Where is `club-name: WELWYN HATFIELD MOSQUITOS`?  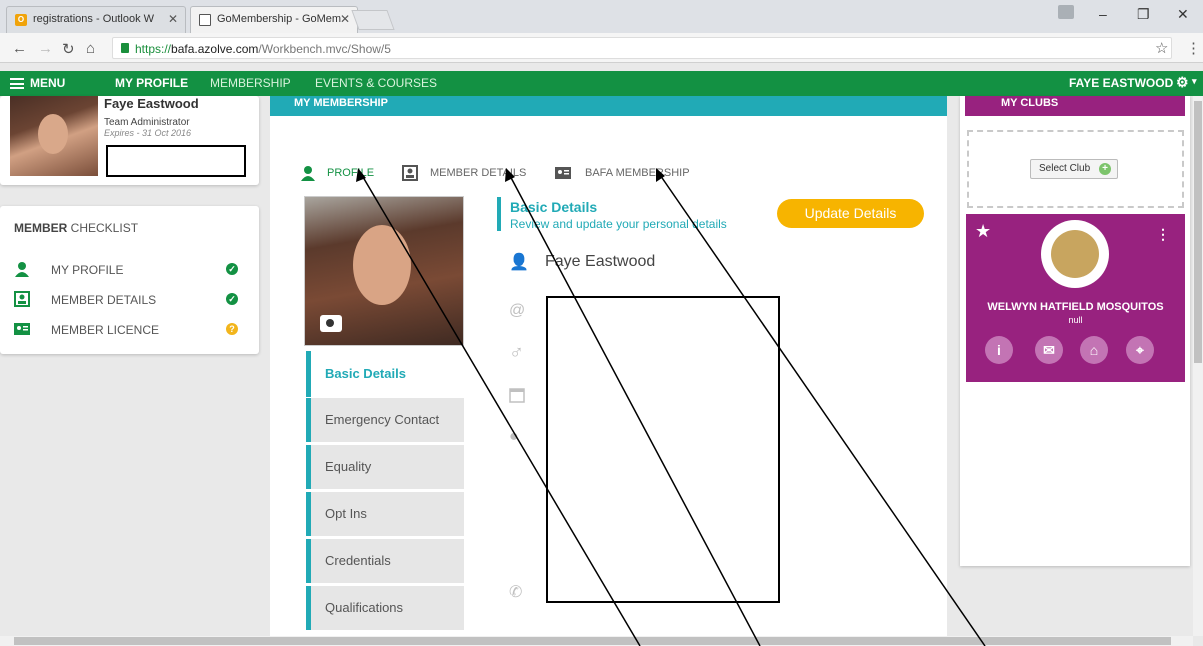 club-name: WELWYN HATFIELD MOSQUITOS is located at coordinates (1075, 307).